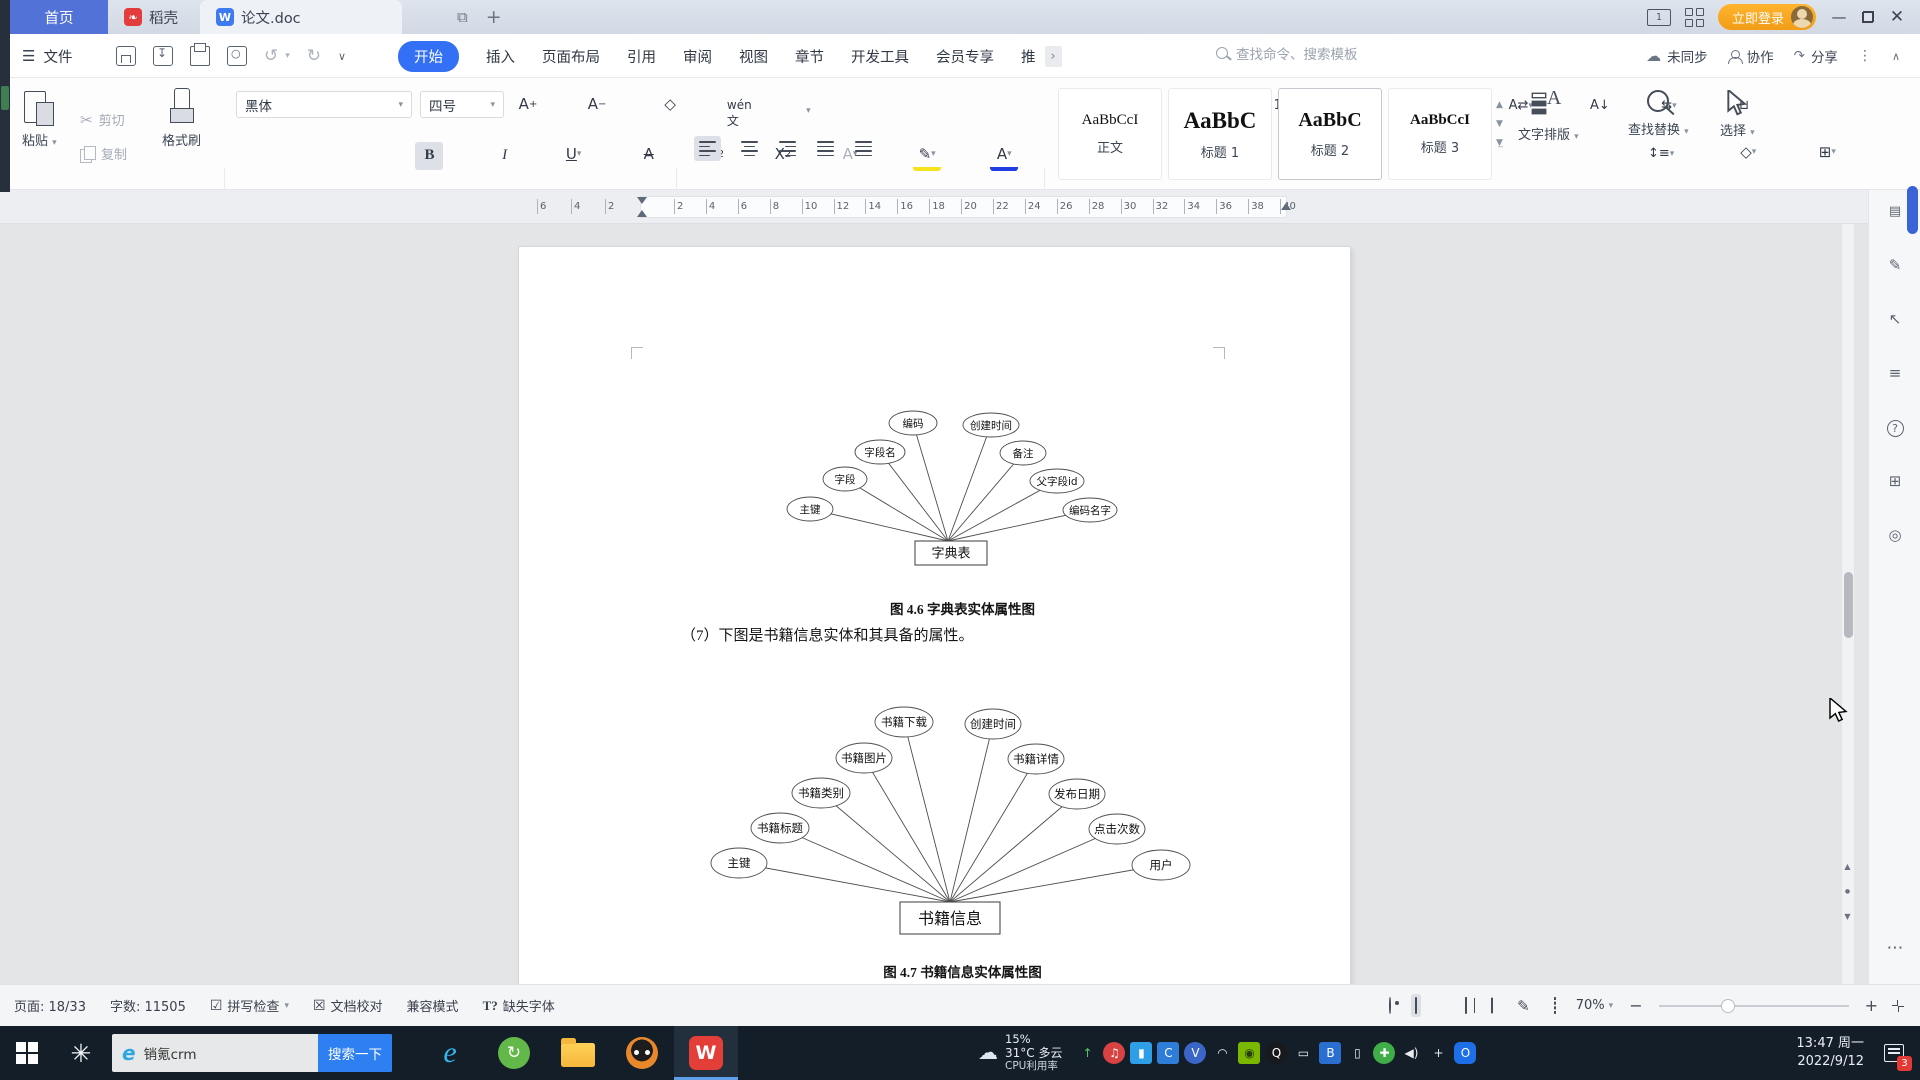  Describe the element at coordinates (1523, 1006) in the screenshot. I see `ink-button: ✎` at that location.